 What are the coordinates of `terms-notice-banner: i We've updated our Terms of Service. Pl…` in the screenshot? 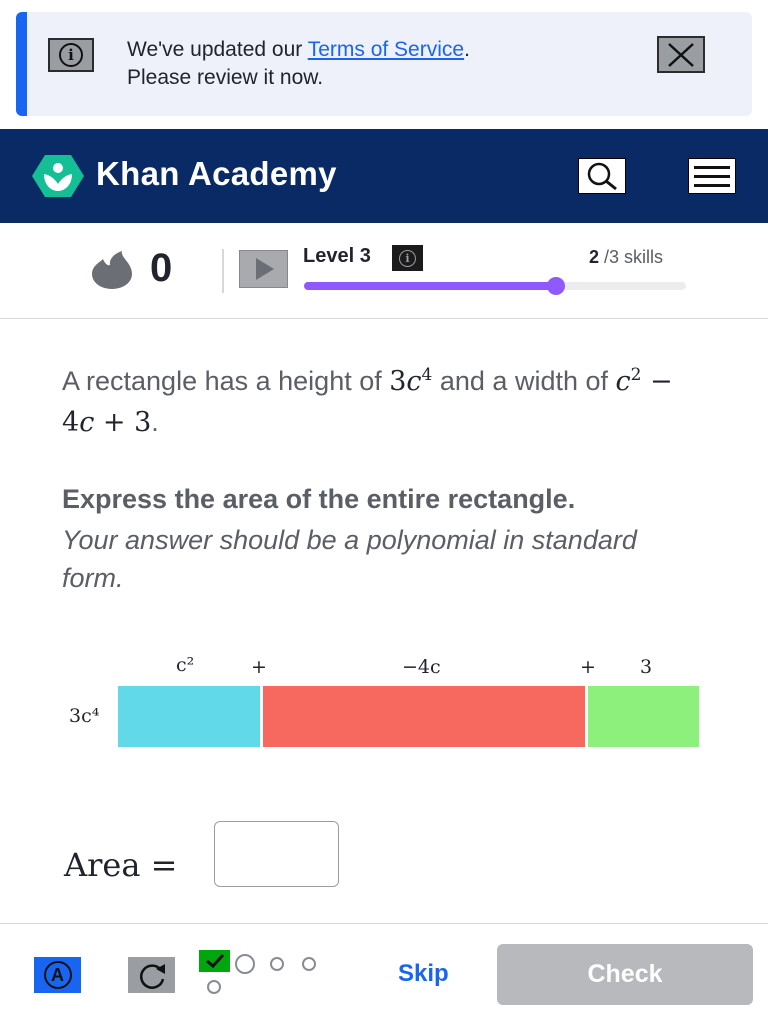 It's located at (384, 64).